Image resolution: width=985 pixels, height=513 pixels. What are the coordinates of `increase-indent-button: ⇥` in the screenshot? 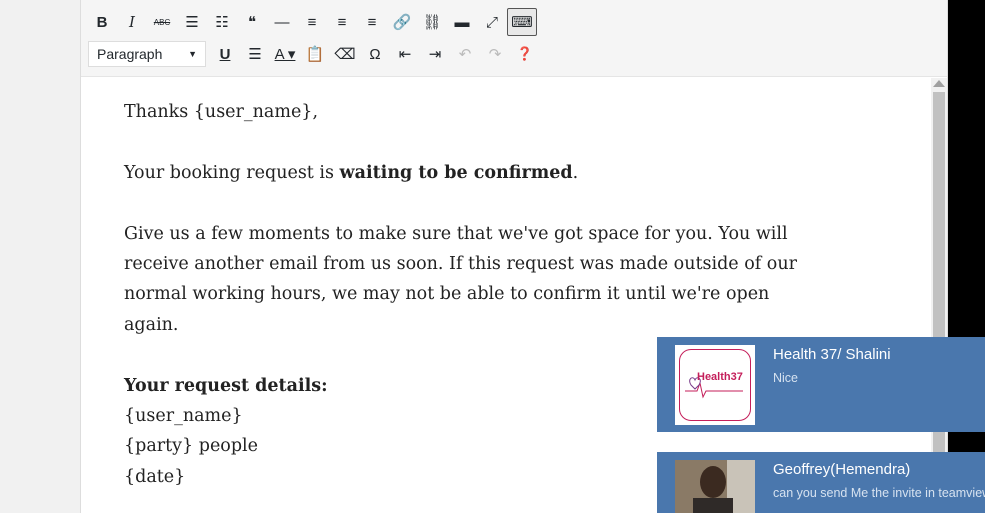 It's located at (435, 54).